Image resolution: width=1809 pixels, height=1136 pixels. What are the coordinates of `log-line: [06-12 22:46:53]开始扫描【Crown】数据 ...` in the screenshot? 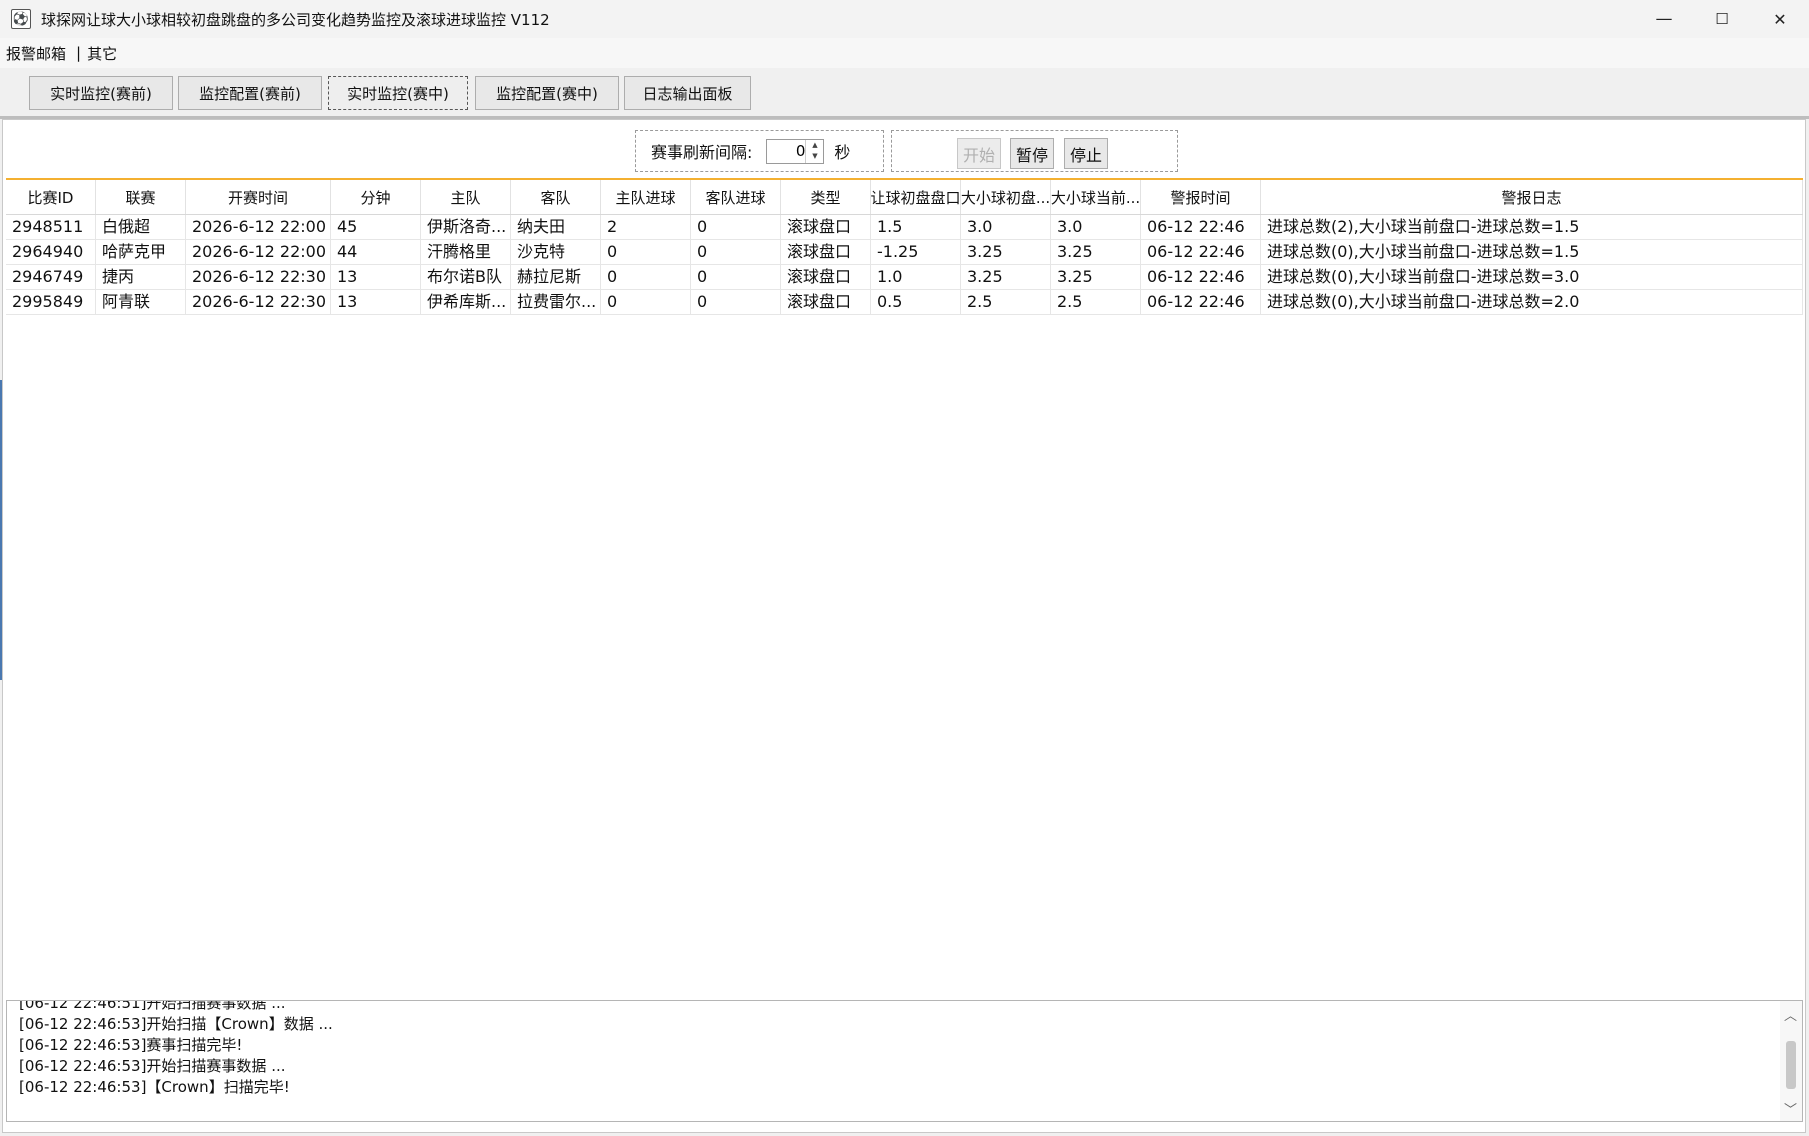 It's located at (176, 1024).